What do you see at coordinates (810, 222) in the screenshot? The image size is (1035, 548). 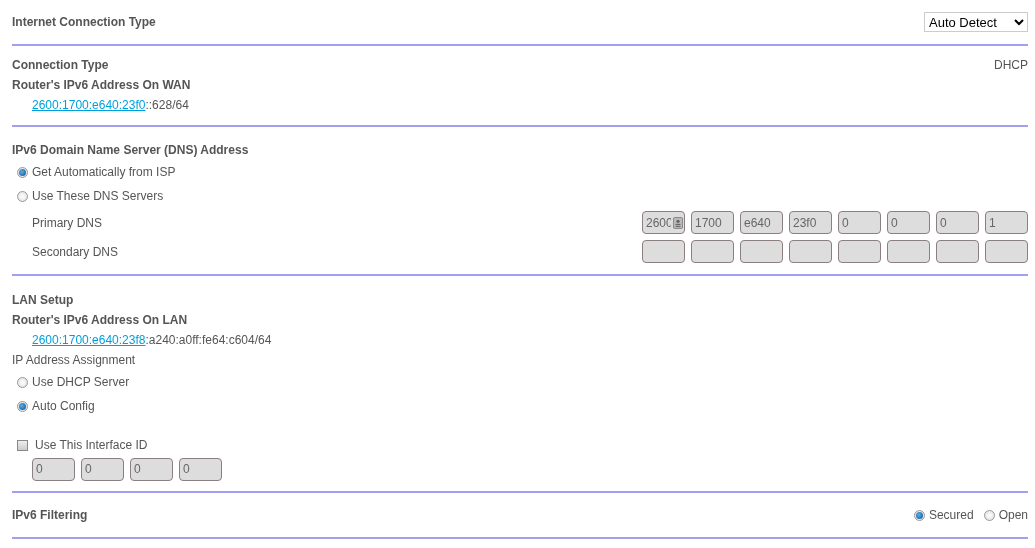 I see `address-field: 23f0` at bounding box center [810, 222].